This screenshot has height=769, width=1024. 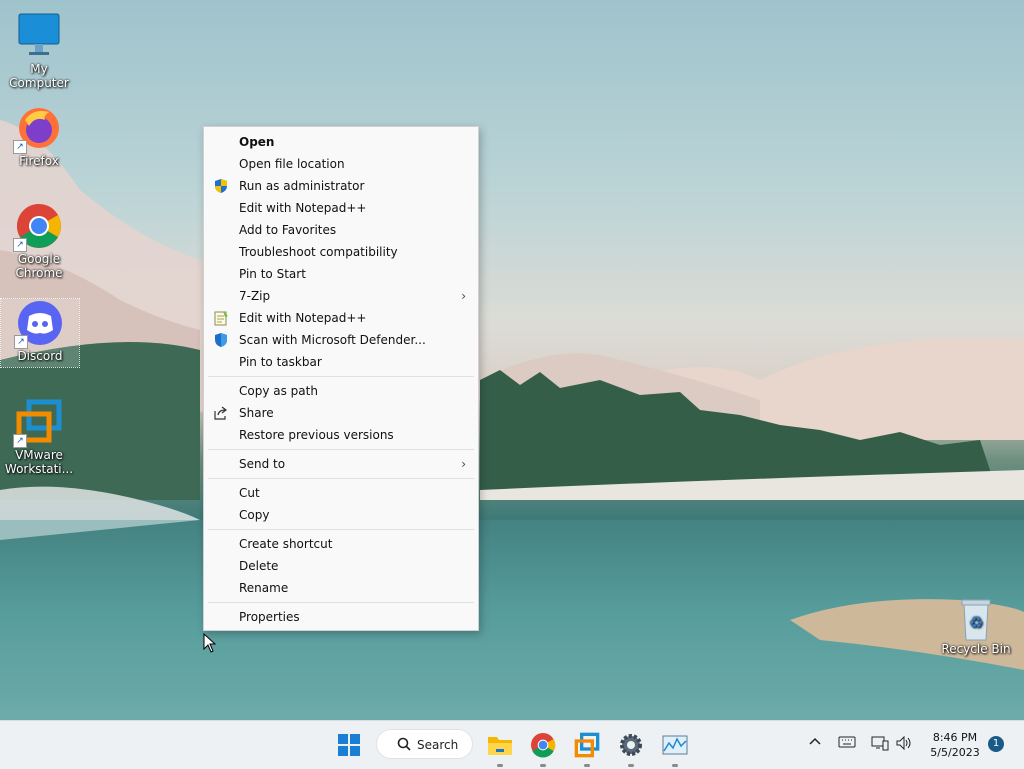 What do you see at coordinates (39, 161) in the screenshot?
I see `desktop-icon-label: Firefox` at bounding box center [39, 161].